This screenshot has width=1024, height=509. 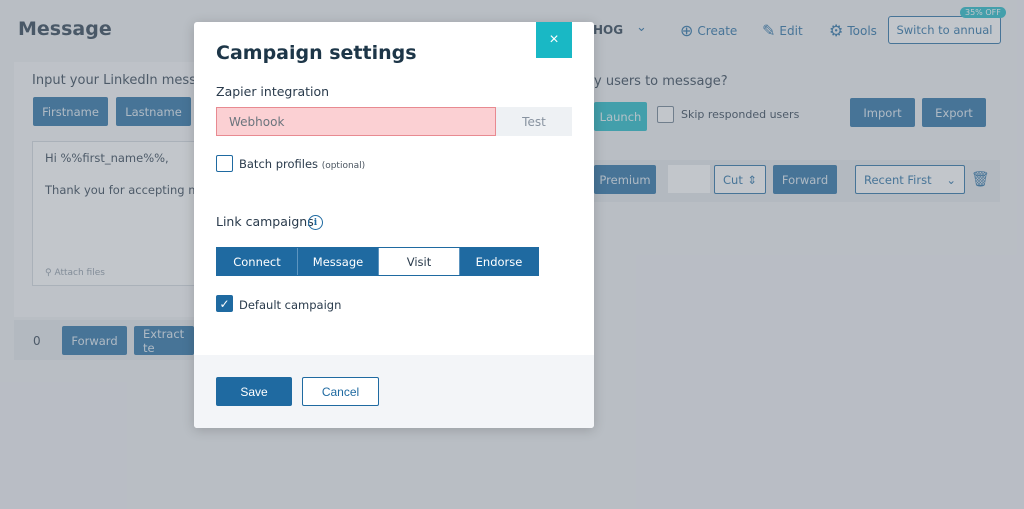 I want to click on test-button: Test, so click(x=534, y=121).